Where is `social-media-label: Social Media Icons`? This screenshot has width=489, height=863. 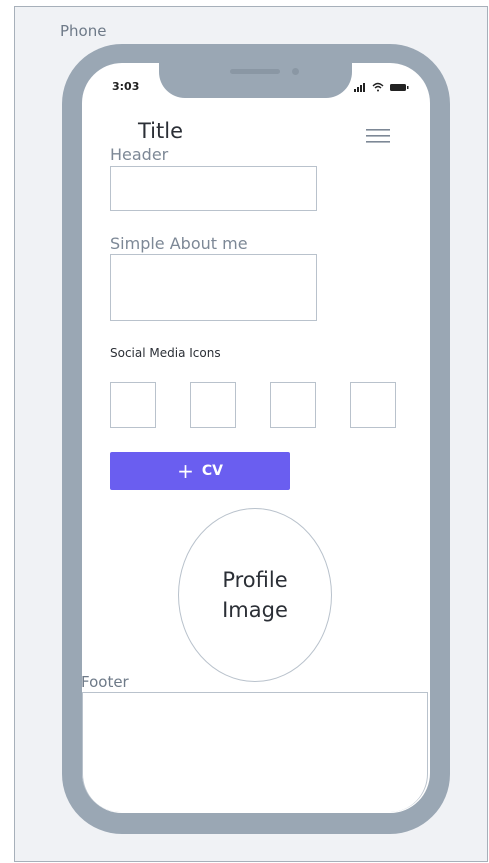 social-media-label: Social Media Icons is located at coordinates (165, 353).